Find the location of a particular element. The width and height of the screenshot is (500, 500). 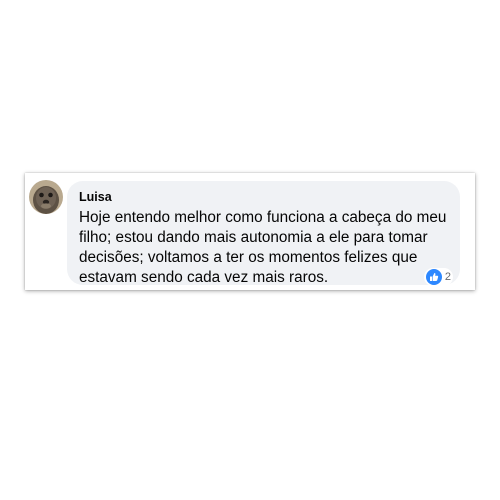

like-icon is located at coordinates (433, 277).